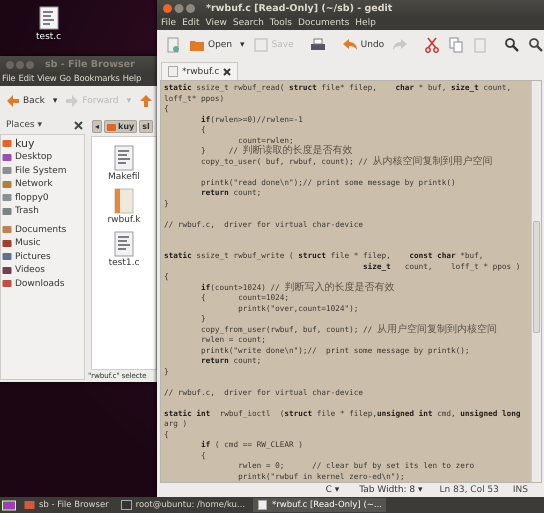  What do you see at coordinates (324, 23) in the screenshot?
I see `menu-item: Documents` at bounding box center [324, 23].